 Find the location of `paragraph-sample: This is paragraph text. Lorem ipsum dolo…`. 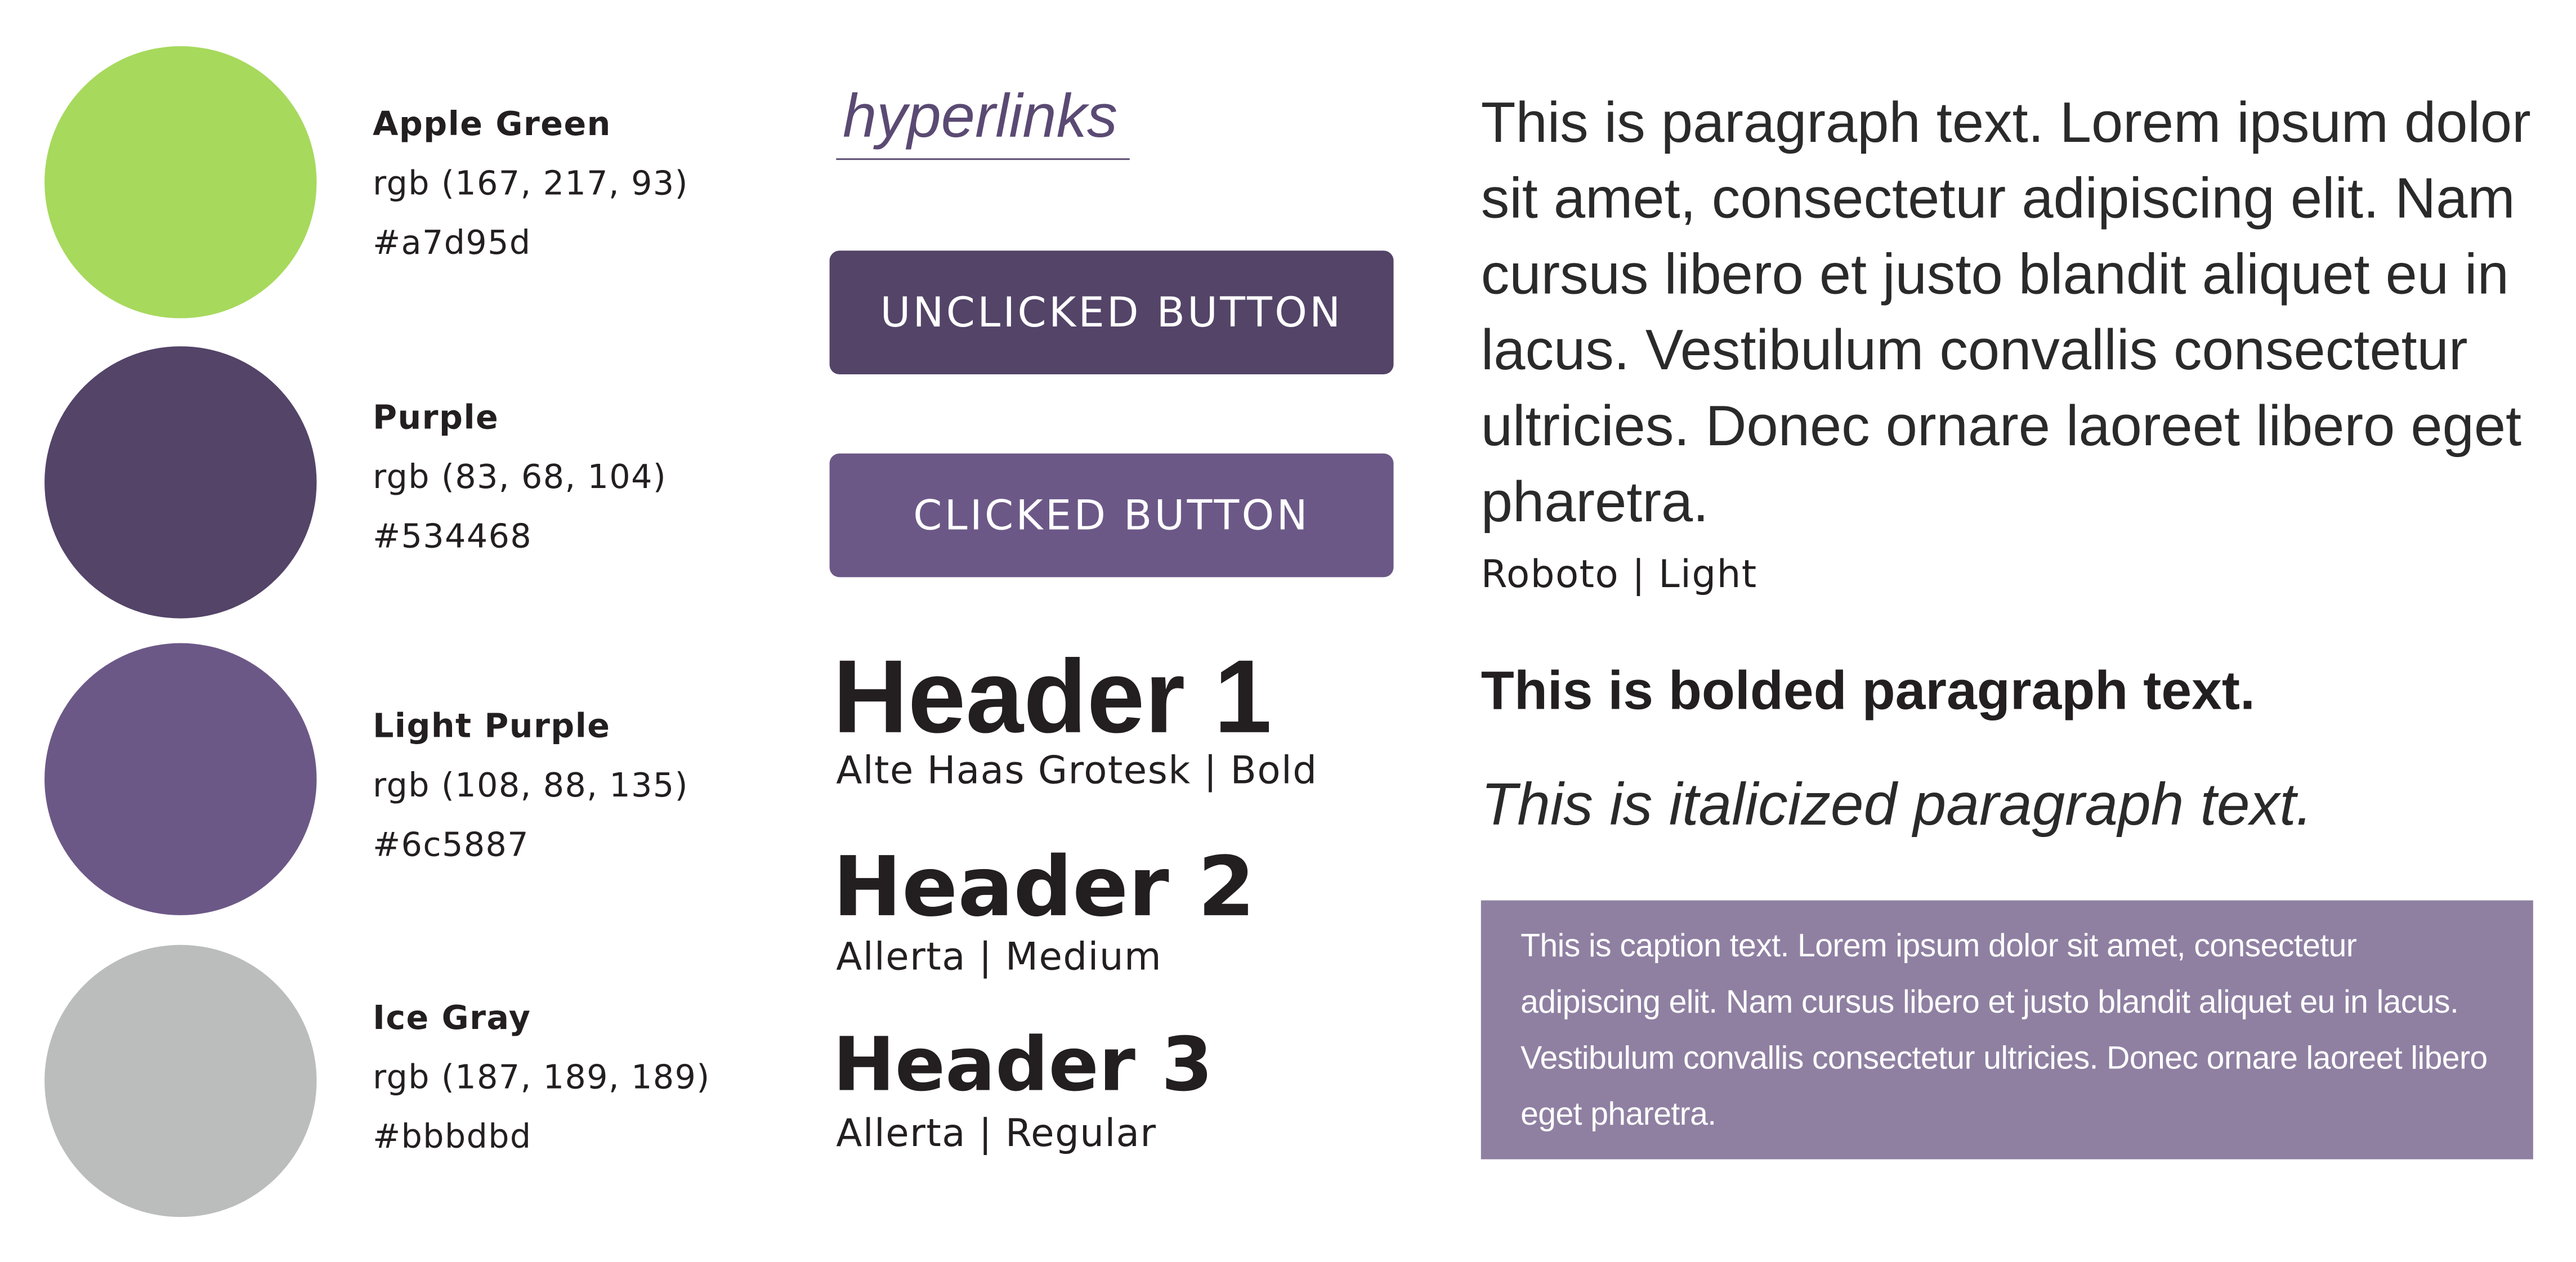

paragraph-sample: This is paragraph text. Lorem ipsum dolo… is located at coordinates (2006, 313).